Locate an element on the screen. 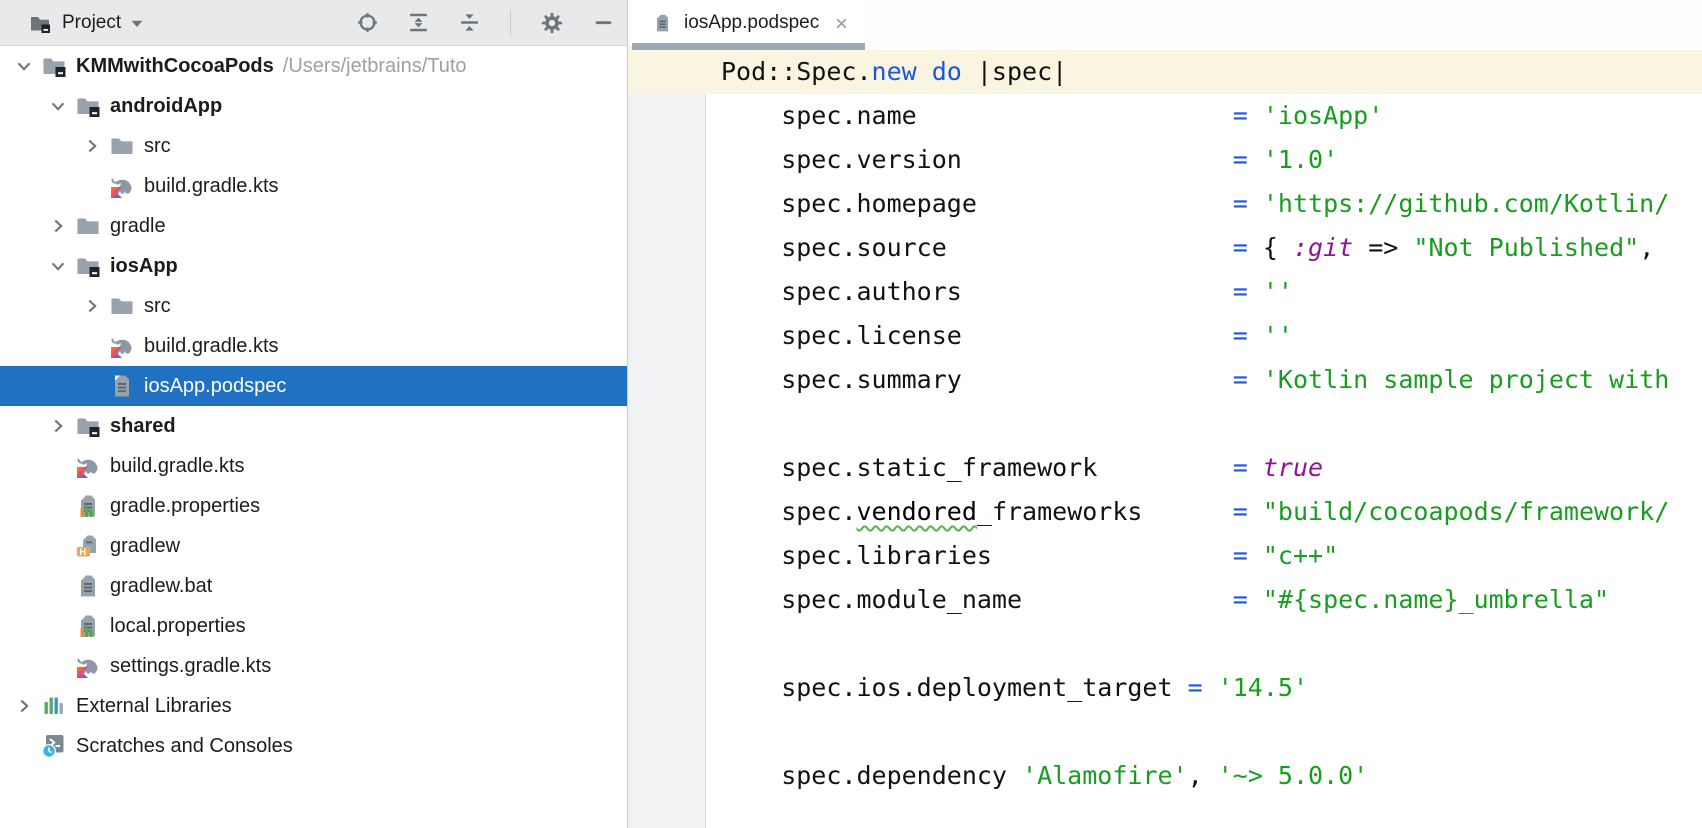  code-line: spec.version = '1.0' is located at coordinates (1211, 160).